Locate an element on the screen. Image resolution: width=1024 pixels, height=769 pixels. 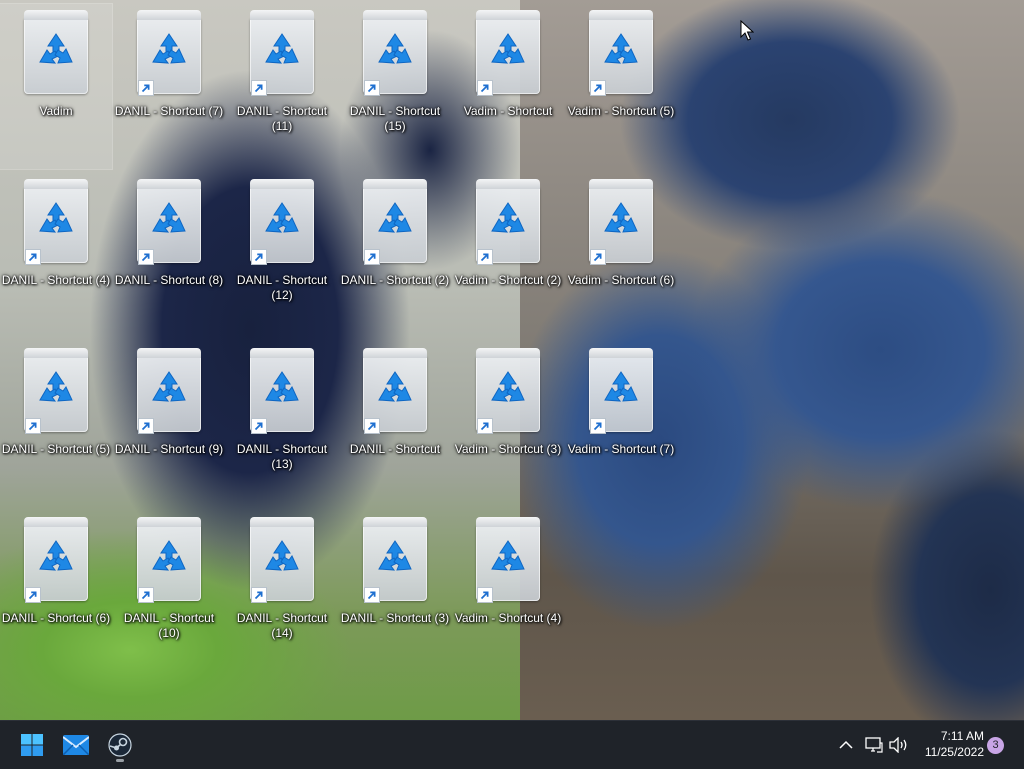
show-hidden-icons-button is located at coordinates (846, 745).